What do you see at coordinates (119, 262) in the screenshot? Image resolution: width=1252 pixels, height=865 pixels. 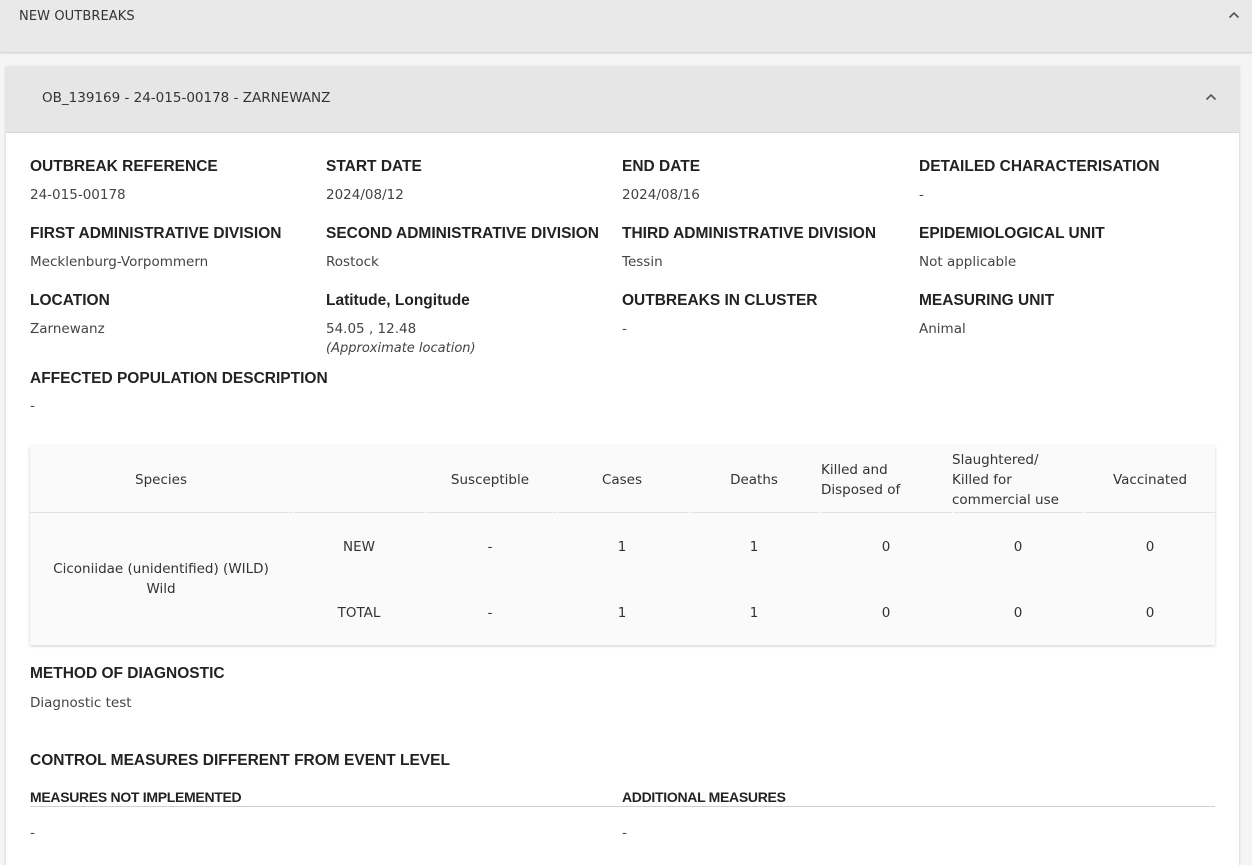 I see `first-admin-division-value: Mecklenburg-Vorpommern` at bounding box center [119, 262].